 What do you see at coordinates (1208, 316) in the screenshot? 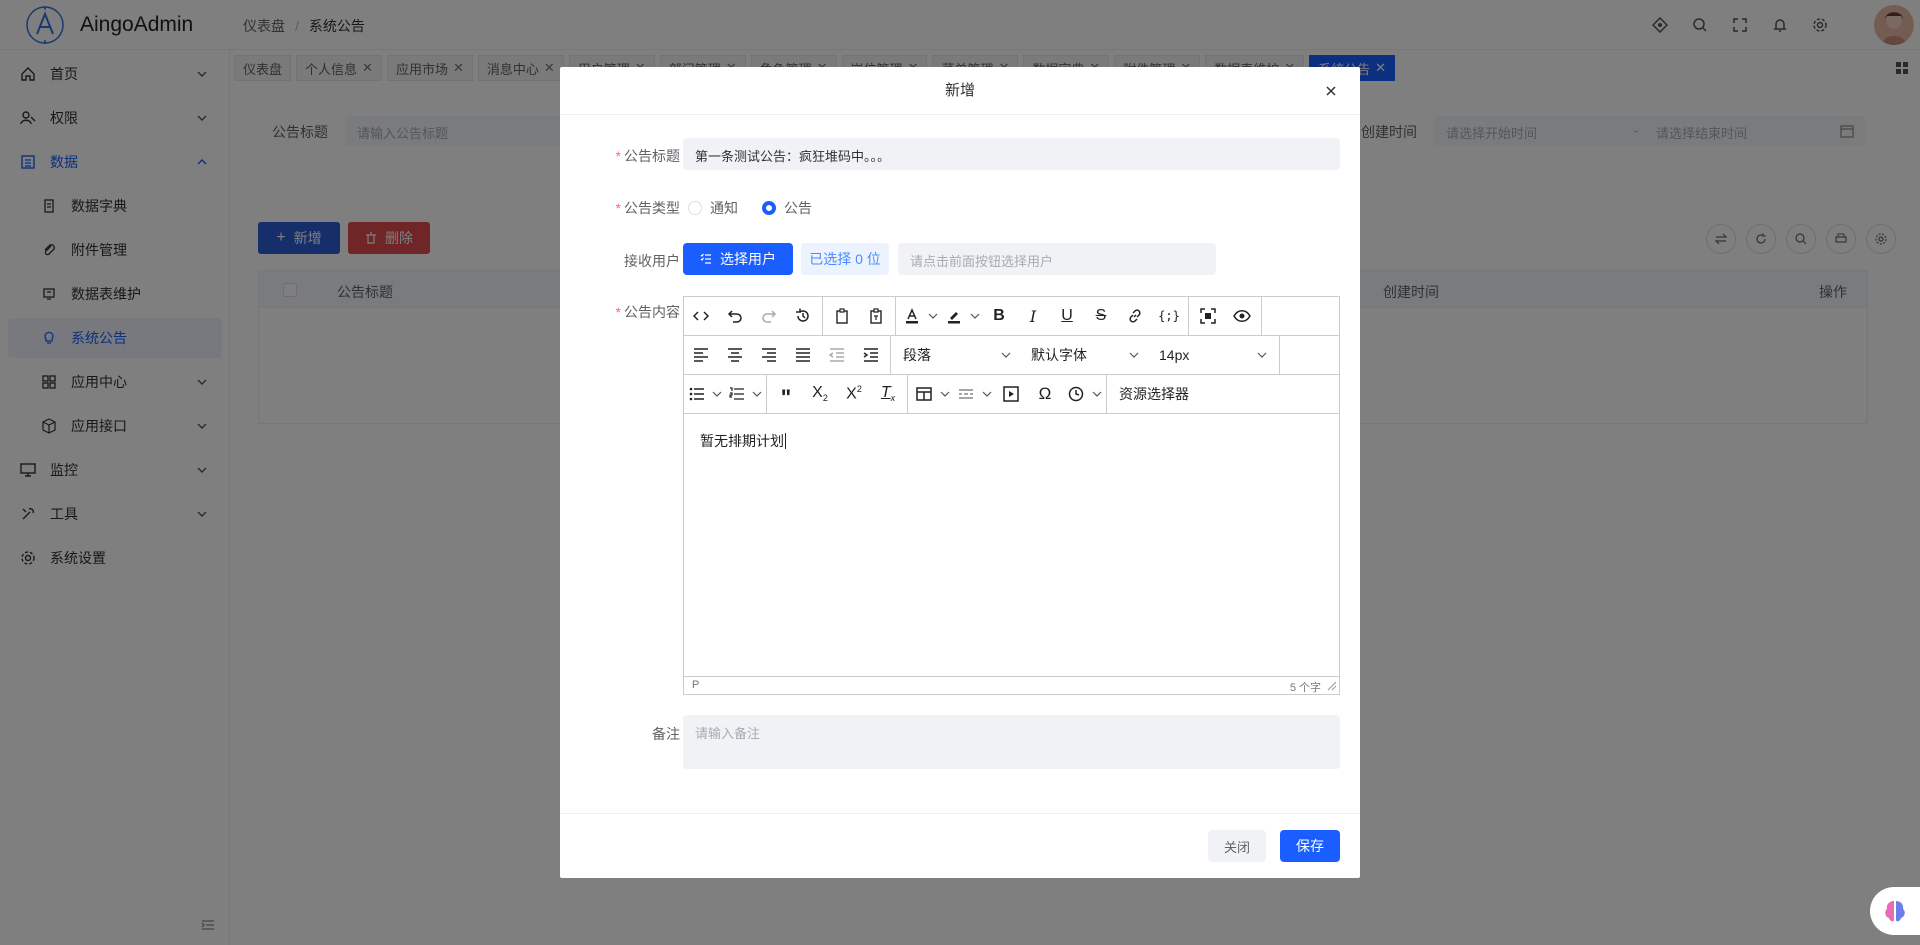
I see `fullscreen-icon` at bounding box center [1208, 316].